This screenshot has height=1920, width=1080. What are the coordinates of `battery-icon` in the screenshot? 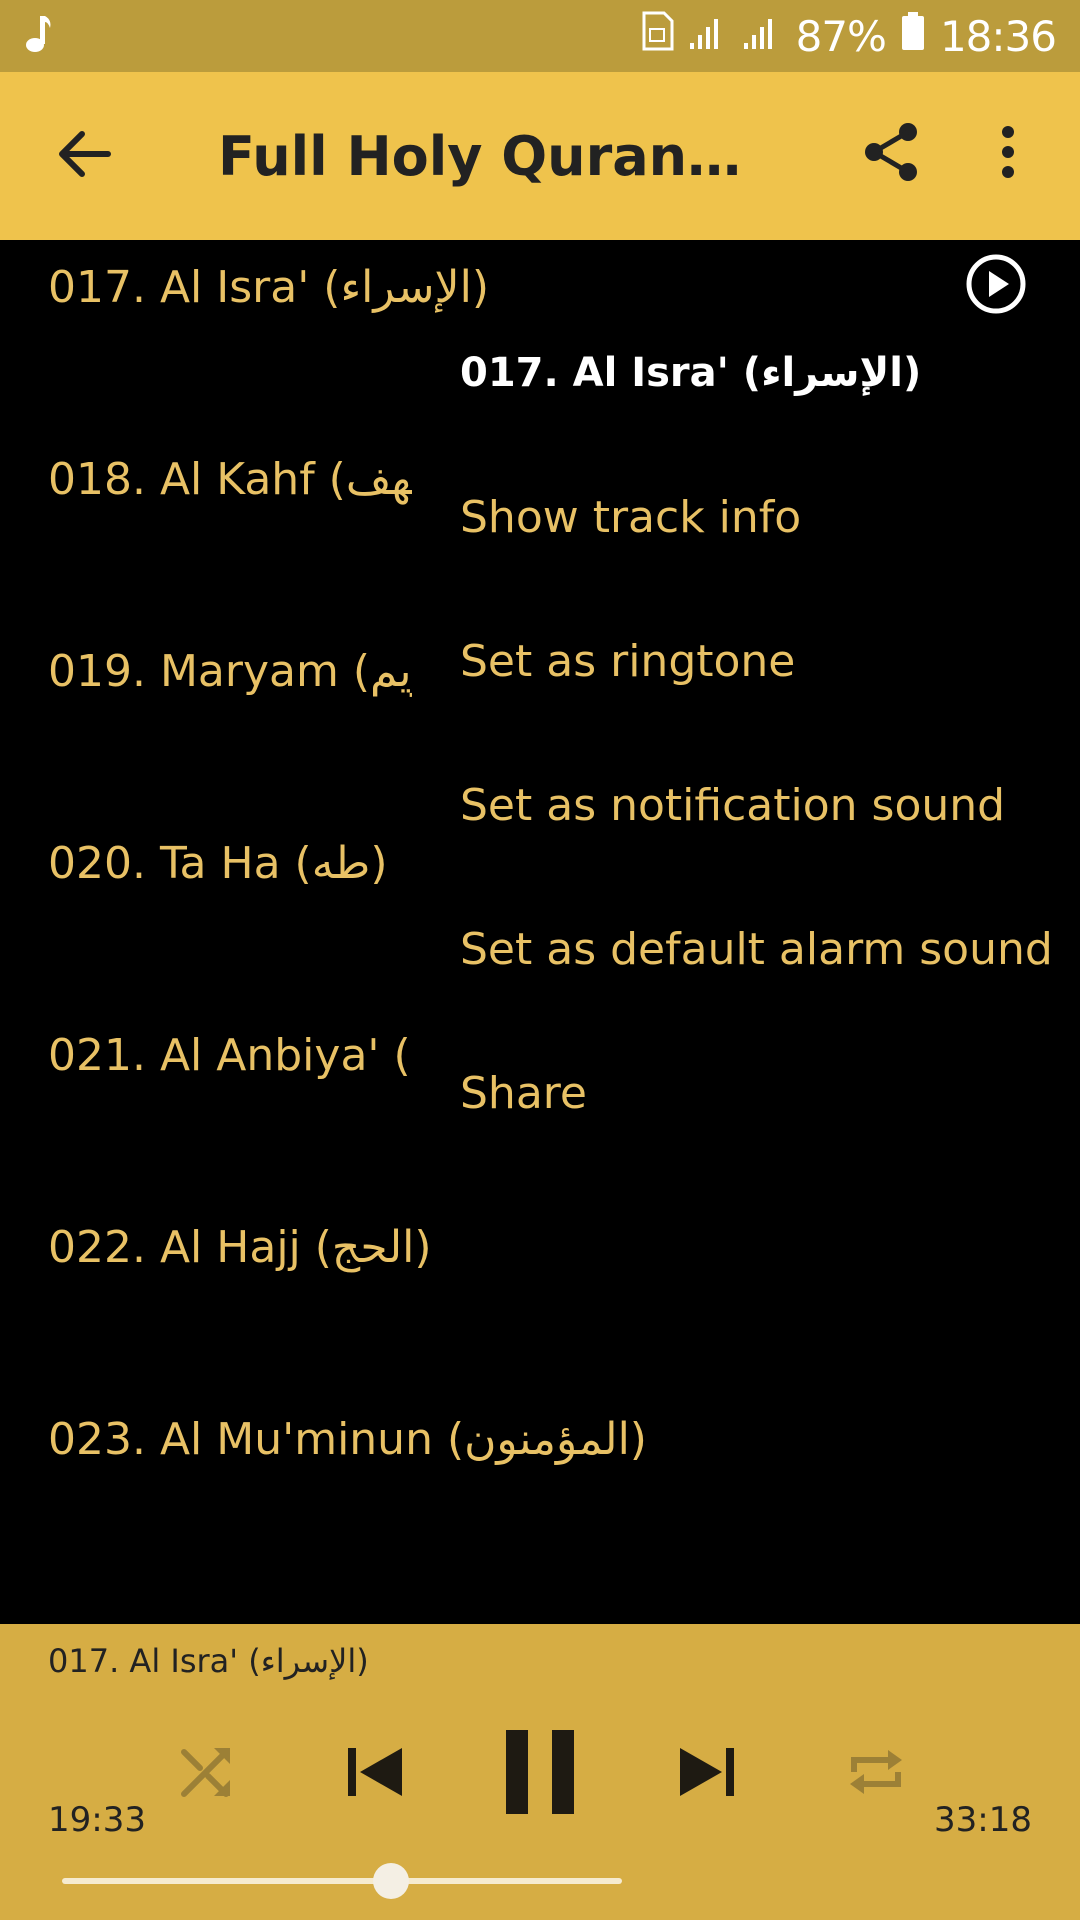 It's located at (913, 36).